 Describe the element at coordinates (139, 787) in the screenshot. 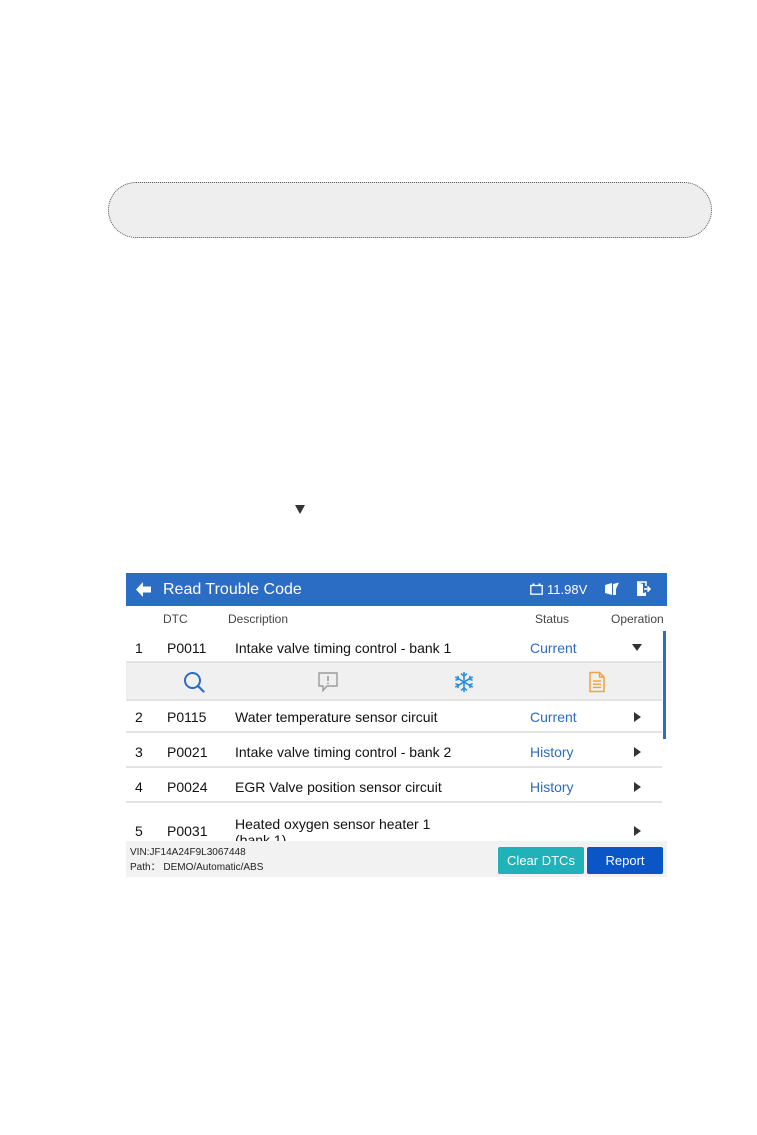

I see `row-number: 4` at that location.